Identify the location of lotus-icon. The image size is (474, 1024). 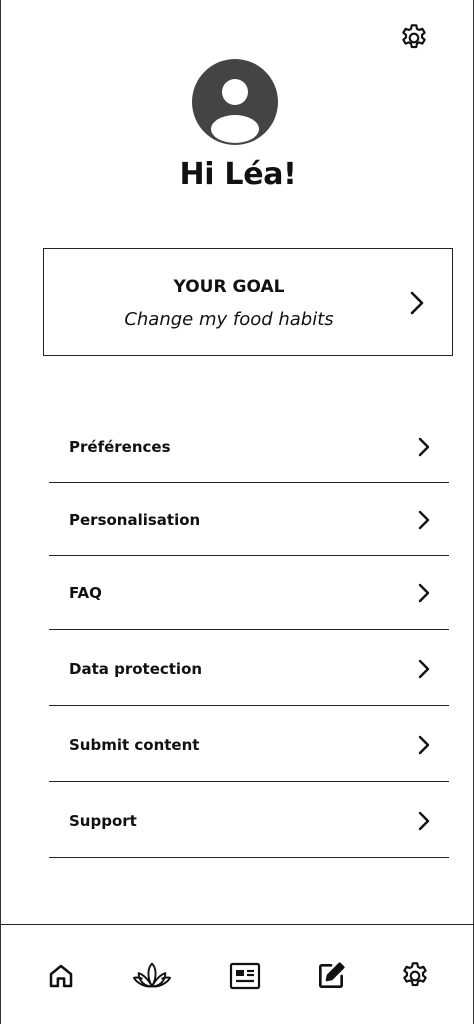
(152, 975).